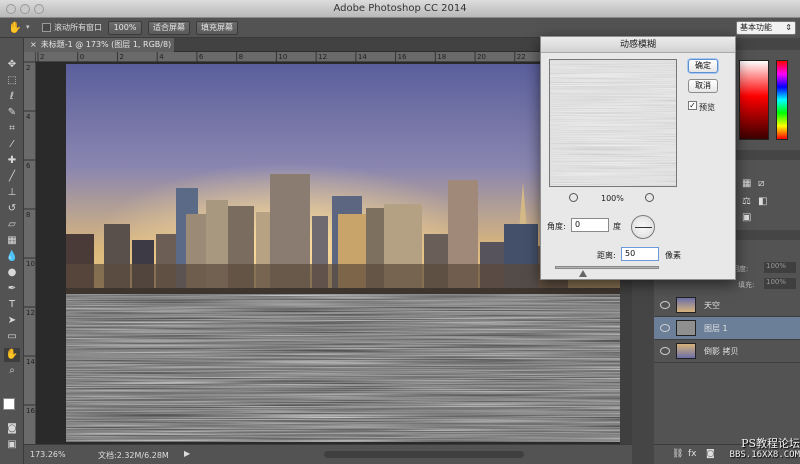 The width and height of the screenshot is (800, 464). Describe the element at coordinates (12, 355) in the screenshot. I see `hand-tool-icon: ✋` at that location.